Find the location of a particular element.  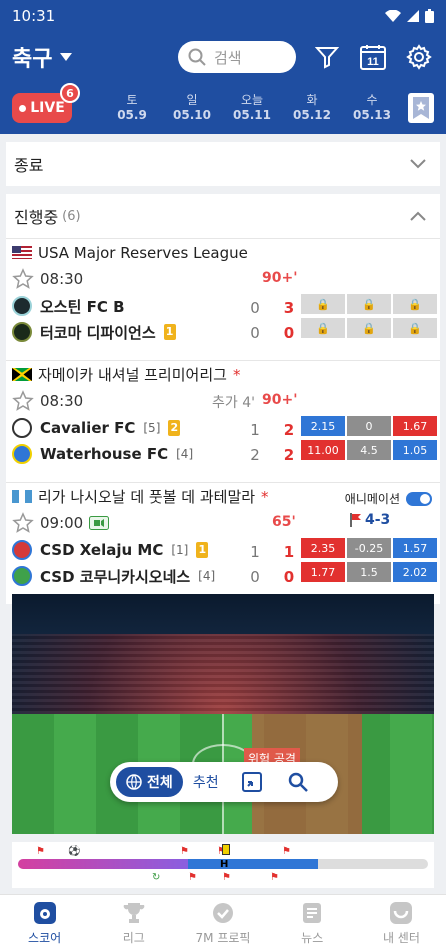

date-tab: 화 05.12 is located at coordinates (312, 108).